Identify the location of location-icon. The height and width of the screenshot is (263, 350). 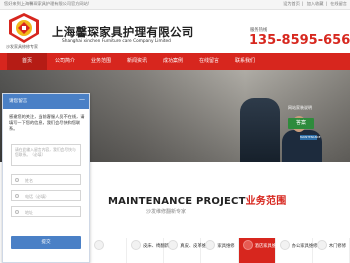
(17, 212).